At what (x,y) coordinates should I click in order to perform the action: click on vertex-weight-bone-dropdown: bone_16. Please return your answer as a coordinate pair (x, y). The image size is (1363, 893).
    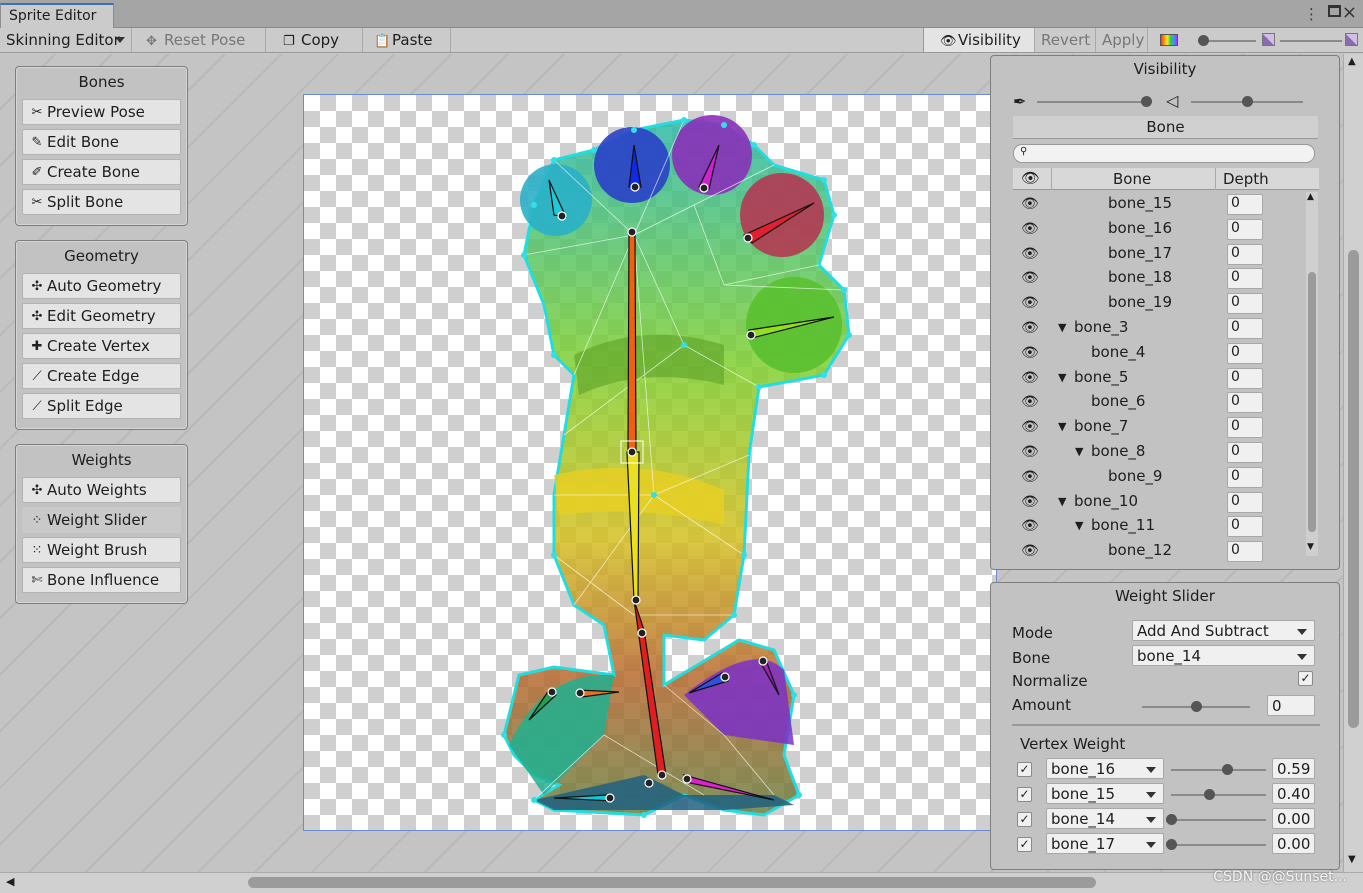
    Looking at the image, I should click on (1105, 768).